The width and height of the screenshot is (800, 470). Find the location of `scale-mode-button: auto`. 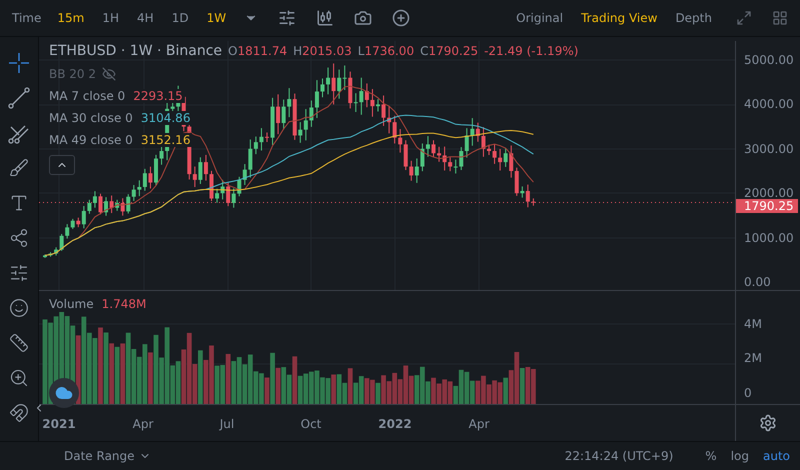

scale-mode-button: auto is located at coordinates (776, 456).